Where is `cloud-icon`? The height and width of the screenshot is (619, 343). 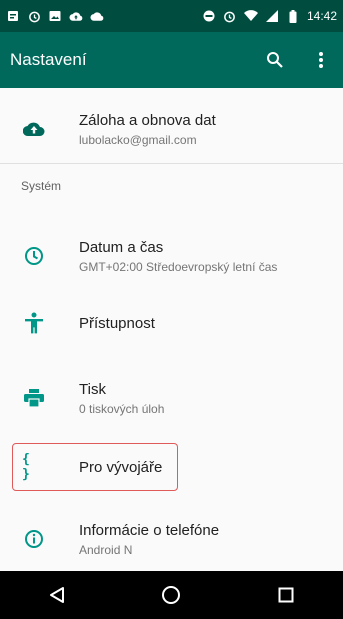
cloud-icon is located at coordinates (76, 16).